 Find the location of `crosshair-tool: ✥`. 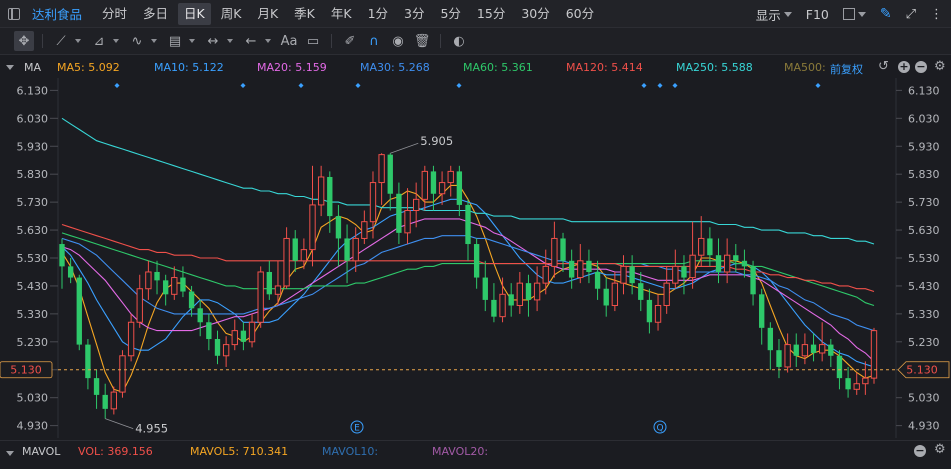

crosshair-tool: ✥ is located at coordinates (24, 41).